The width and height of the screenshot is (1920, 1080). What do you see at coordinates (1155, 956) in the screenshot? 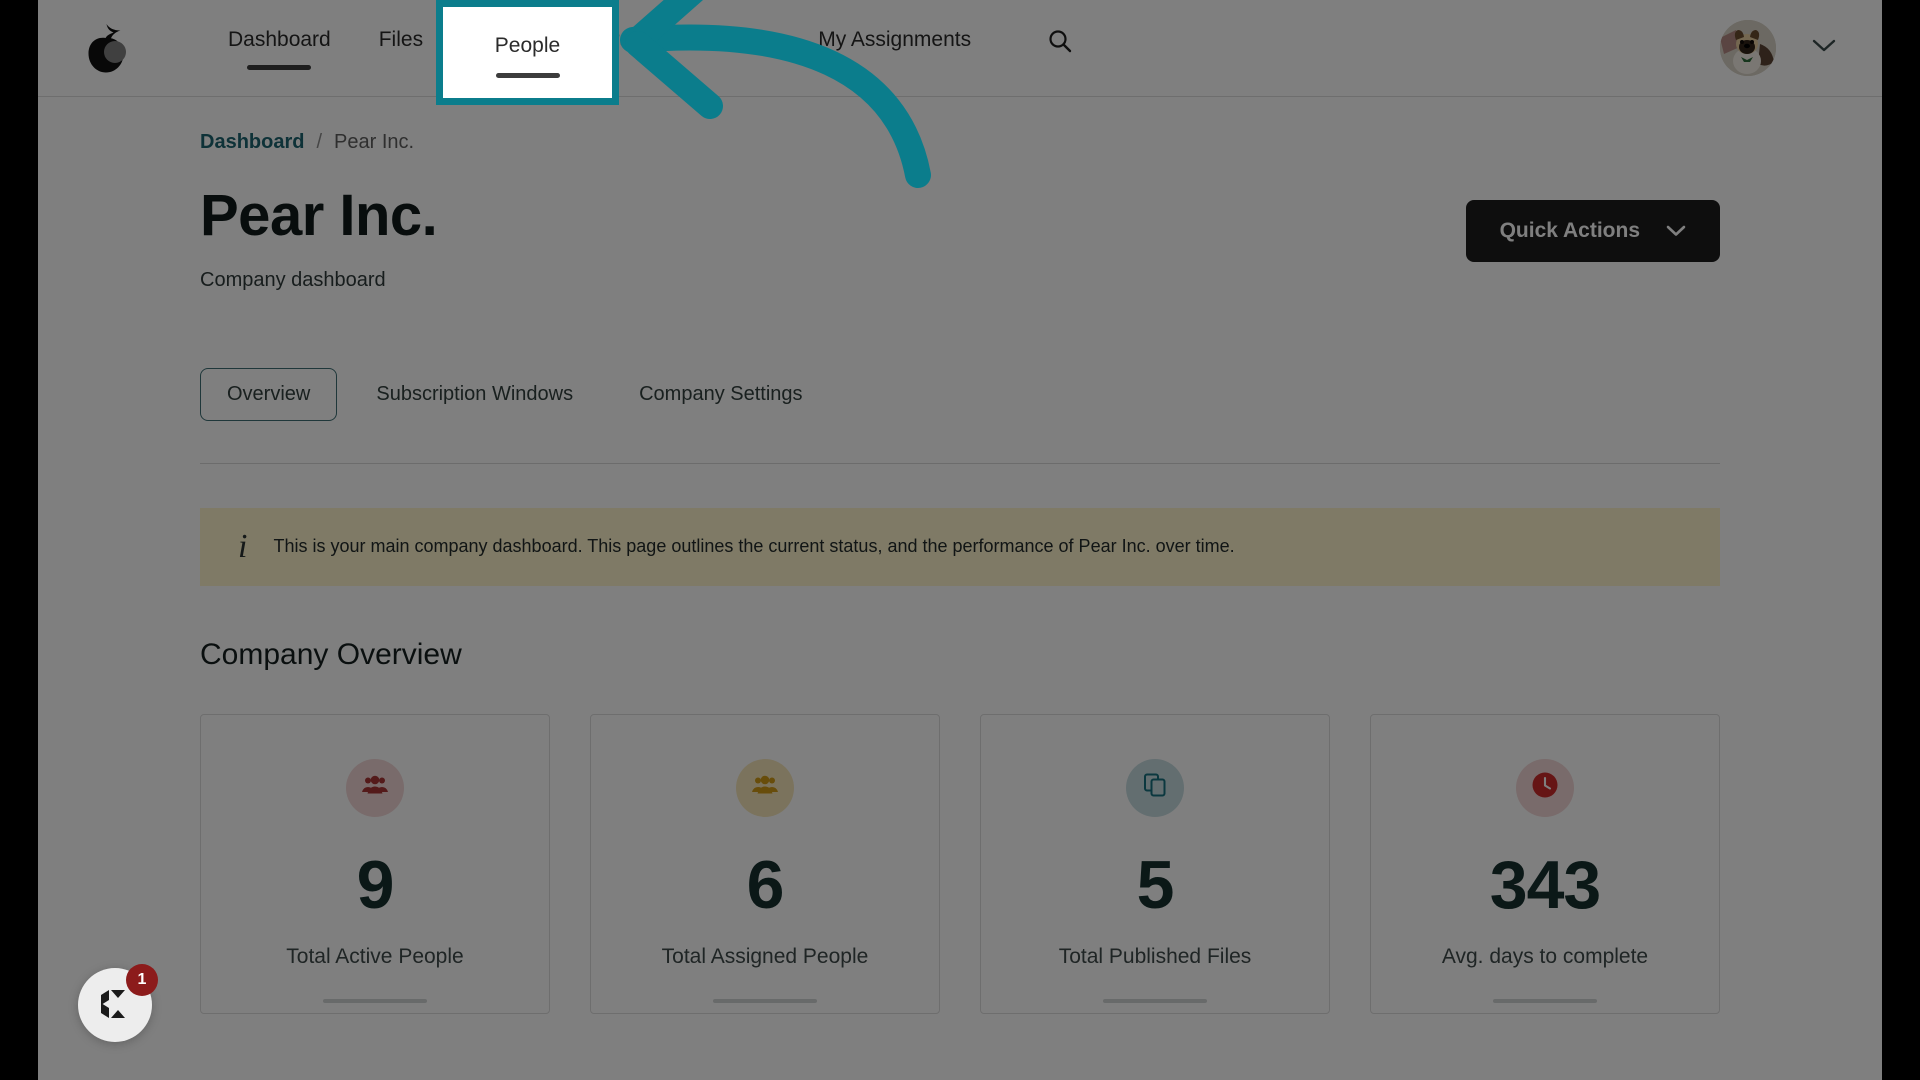
I see `stat-label: Total Published Files` at bounding box center [1155, 956].